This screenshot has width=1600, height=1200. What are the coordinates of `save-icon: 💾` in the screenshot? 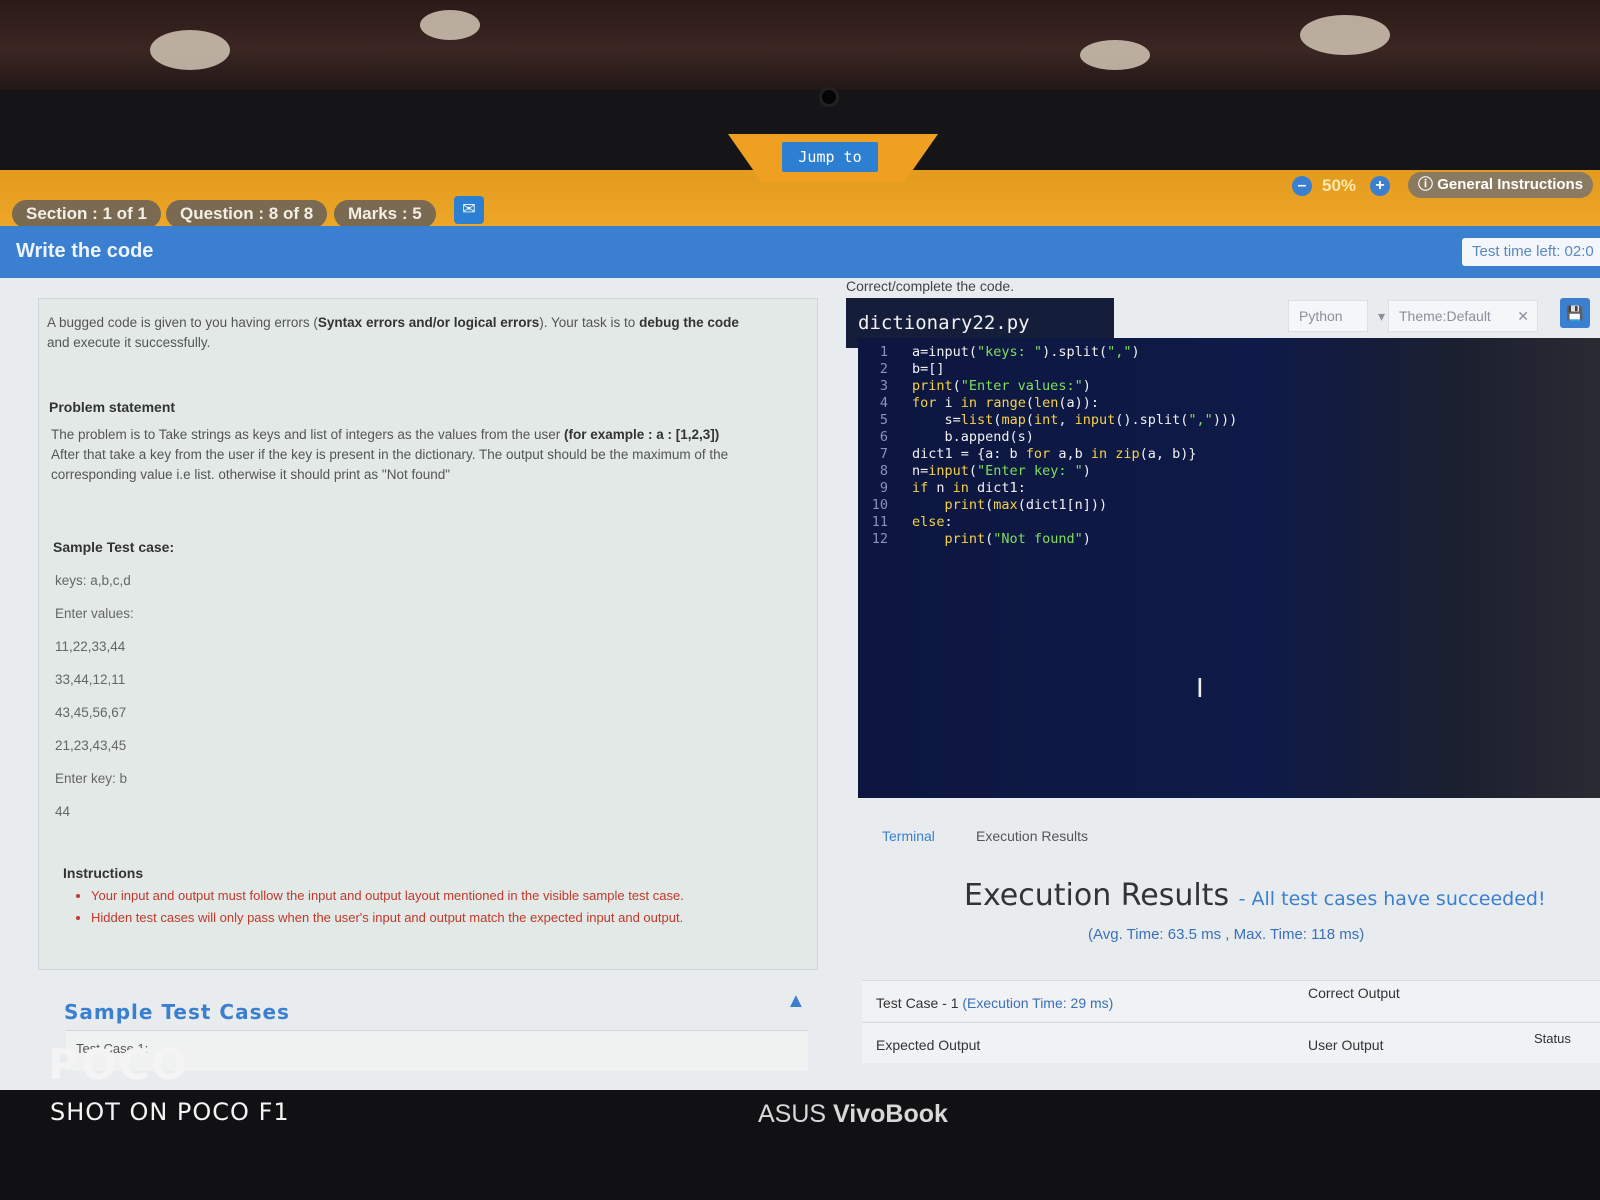 It's located at (1575, 313).